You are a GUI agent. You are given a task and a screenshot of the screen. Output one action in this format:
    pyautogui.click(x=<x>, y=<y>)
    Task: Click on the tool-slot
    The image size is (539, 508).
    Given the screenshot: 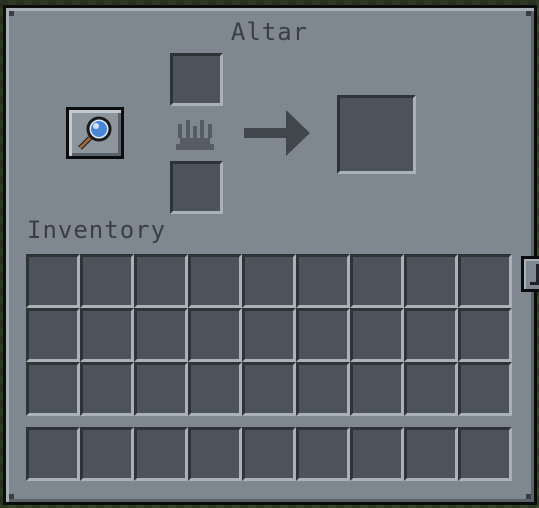 What is the action you would take?
    pyautogui.click(x=95, y=133)
    